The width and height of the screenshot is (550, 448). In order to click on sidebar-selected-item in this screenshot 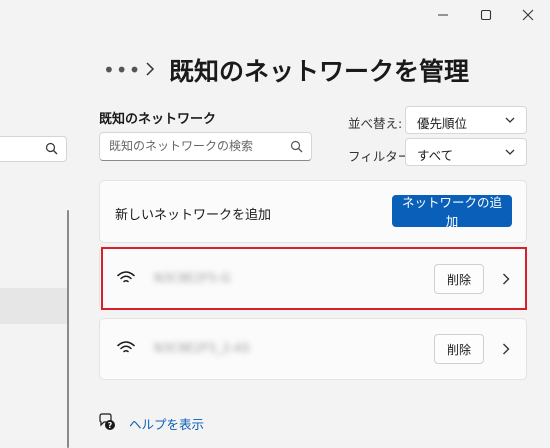, I will do `click(34, 306)`.